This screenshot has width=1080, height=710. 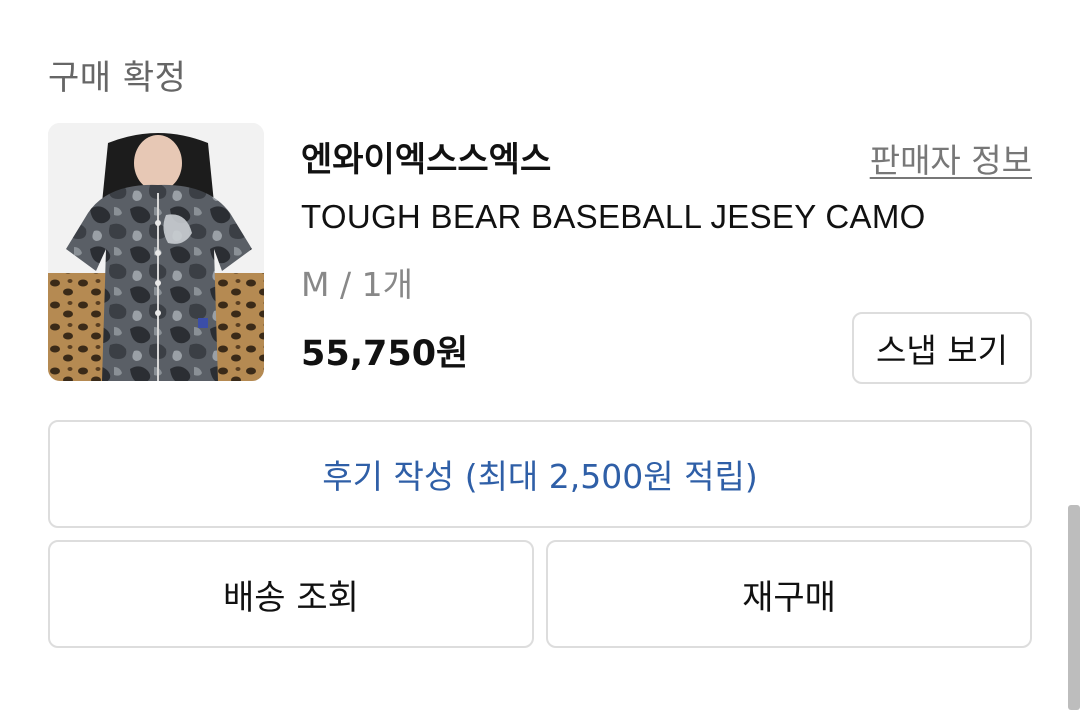 I want to click on product-price: 55,750원, so click(x=385, y=354).